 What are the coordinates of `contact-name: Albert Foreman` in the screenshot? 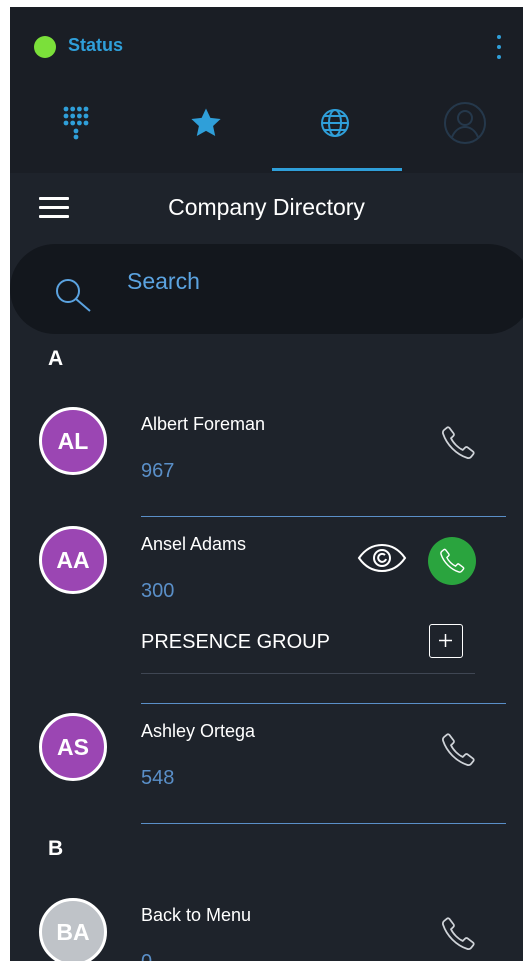 It's located at (203, 424).